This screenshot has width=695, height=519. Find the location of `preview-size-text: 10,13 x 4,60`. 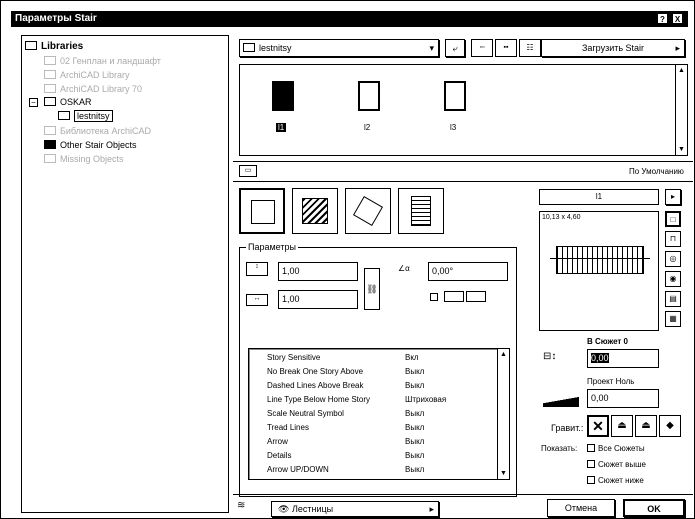

preview-size-text: 10,13 x 4,60 is located at coordinates (561, 217).